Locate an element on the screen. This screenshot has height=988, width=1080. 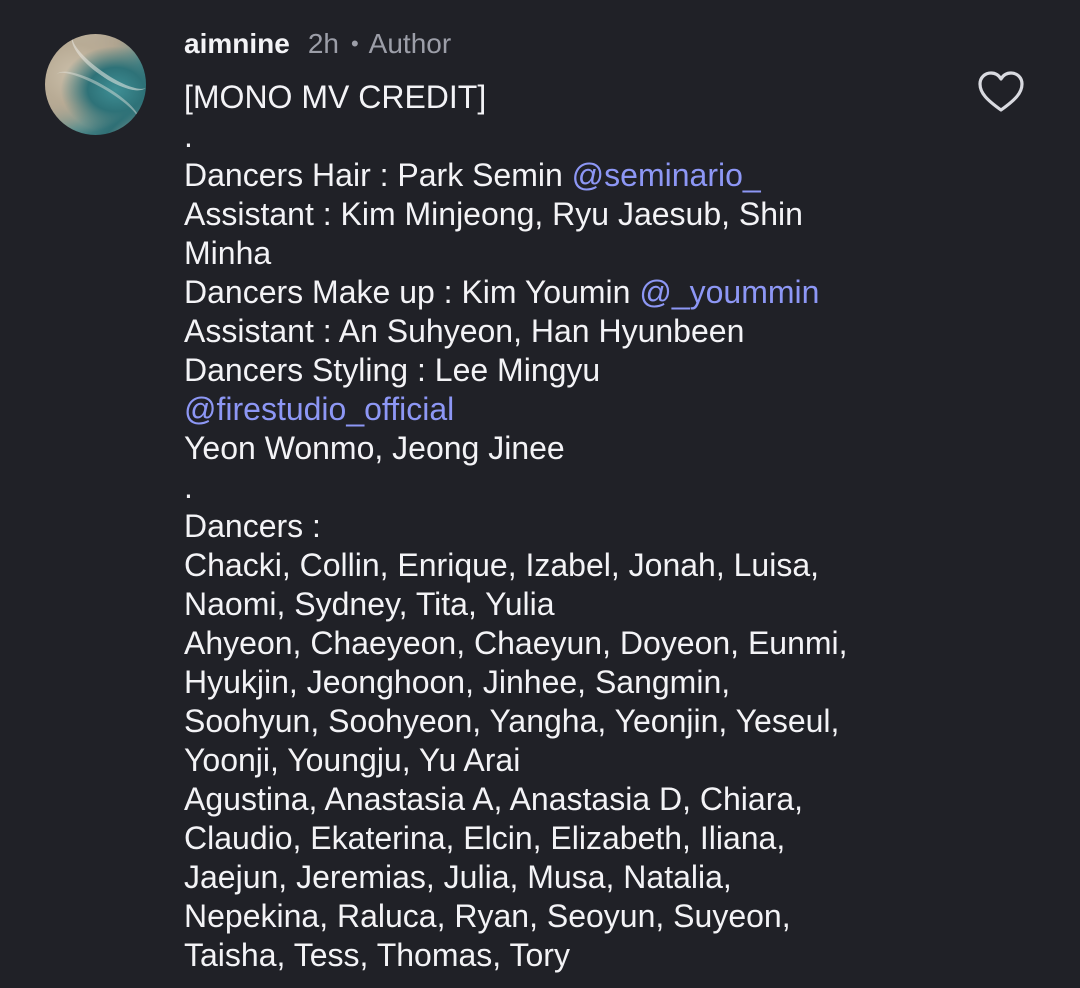
username-link: aimnine is located at coordinates (237, 44).